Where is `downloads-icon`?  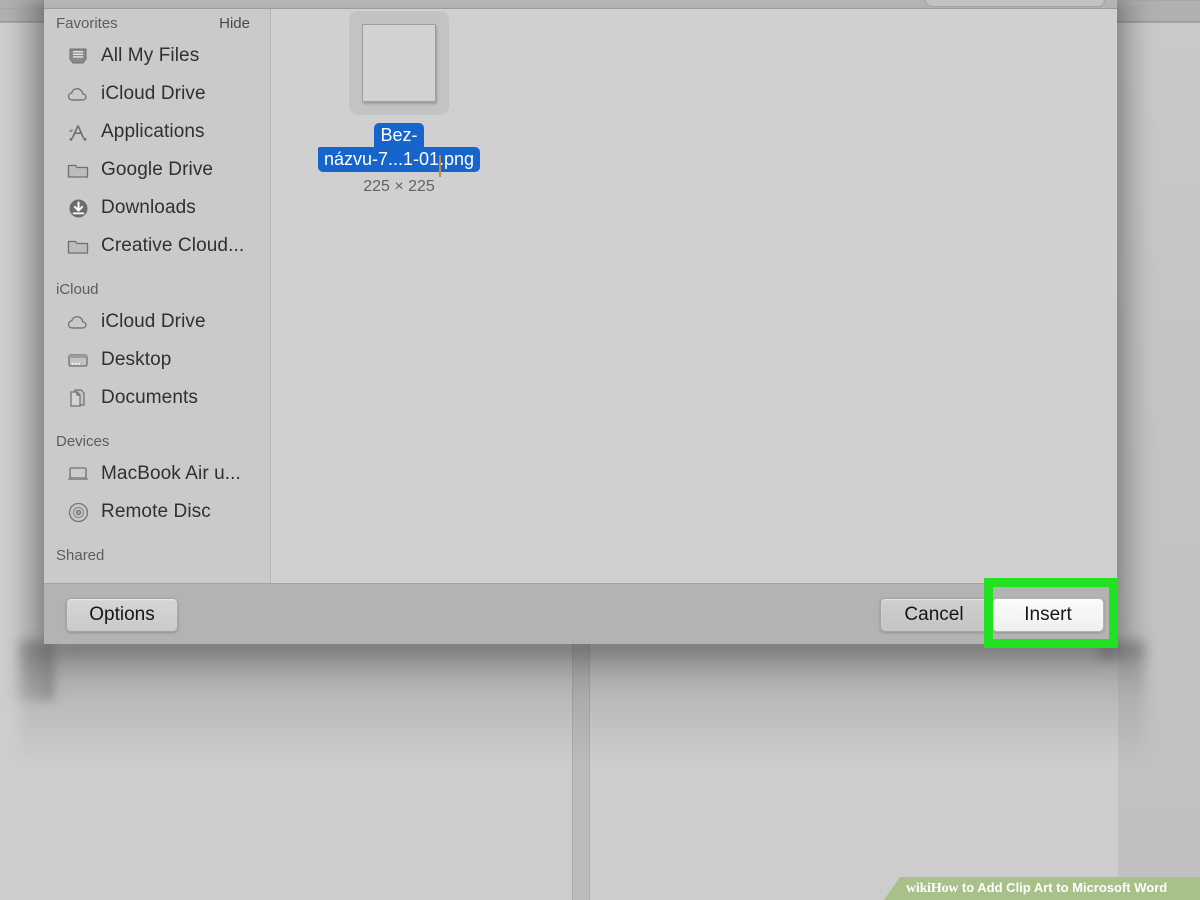 downloads-icon is located at coordinates (78, 208).